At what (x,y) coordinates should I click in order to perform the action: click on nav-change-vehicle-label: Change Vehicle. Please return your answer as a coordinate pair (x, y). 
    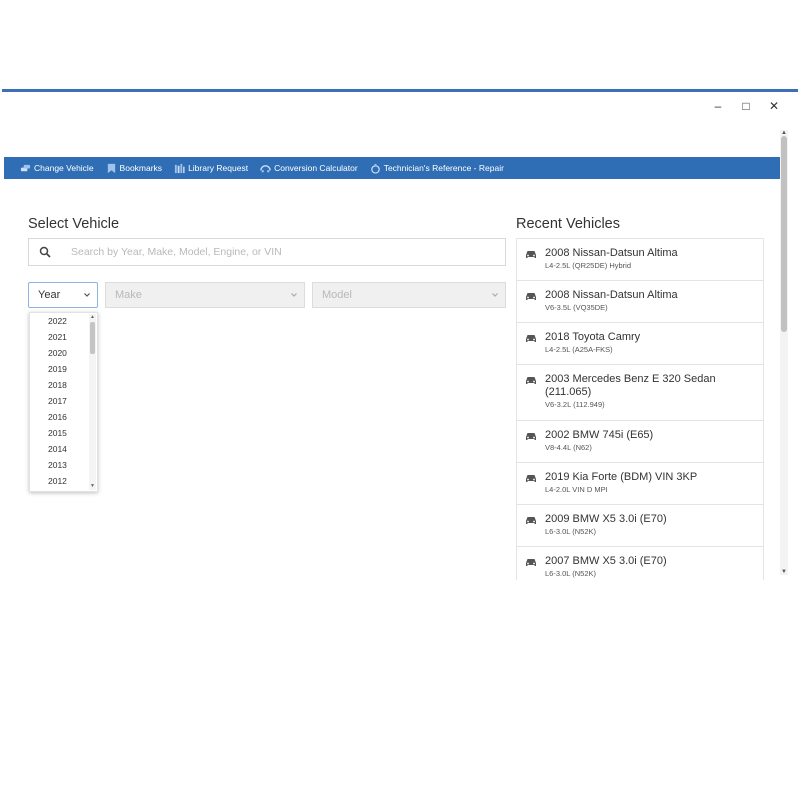
    Looking at the image, I should click on (64, 168).